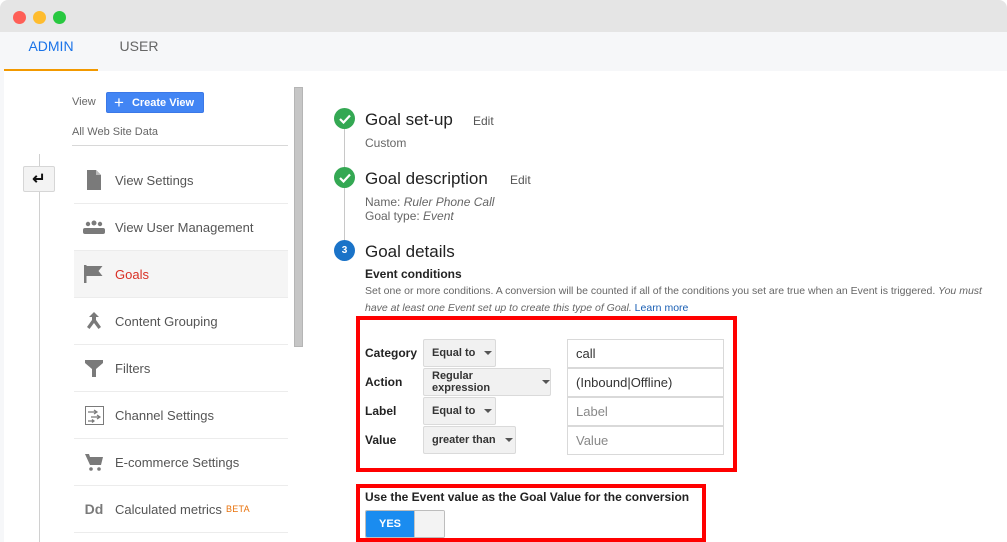  Describe the element at coordinates (94, 509) in the screenshot. I see `dd-icon: Dd` at that location.